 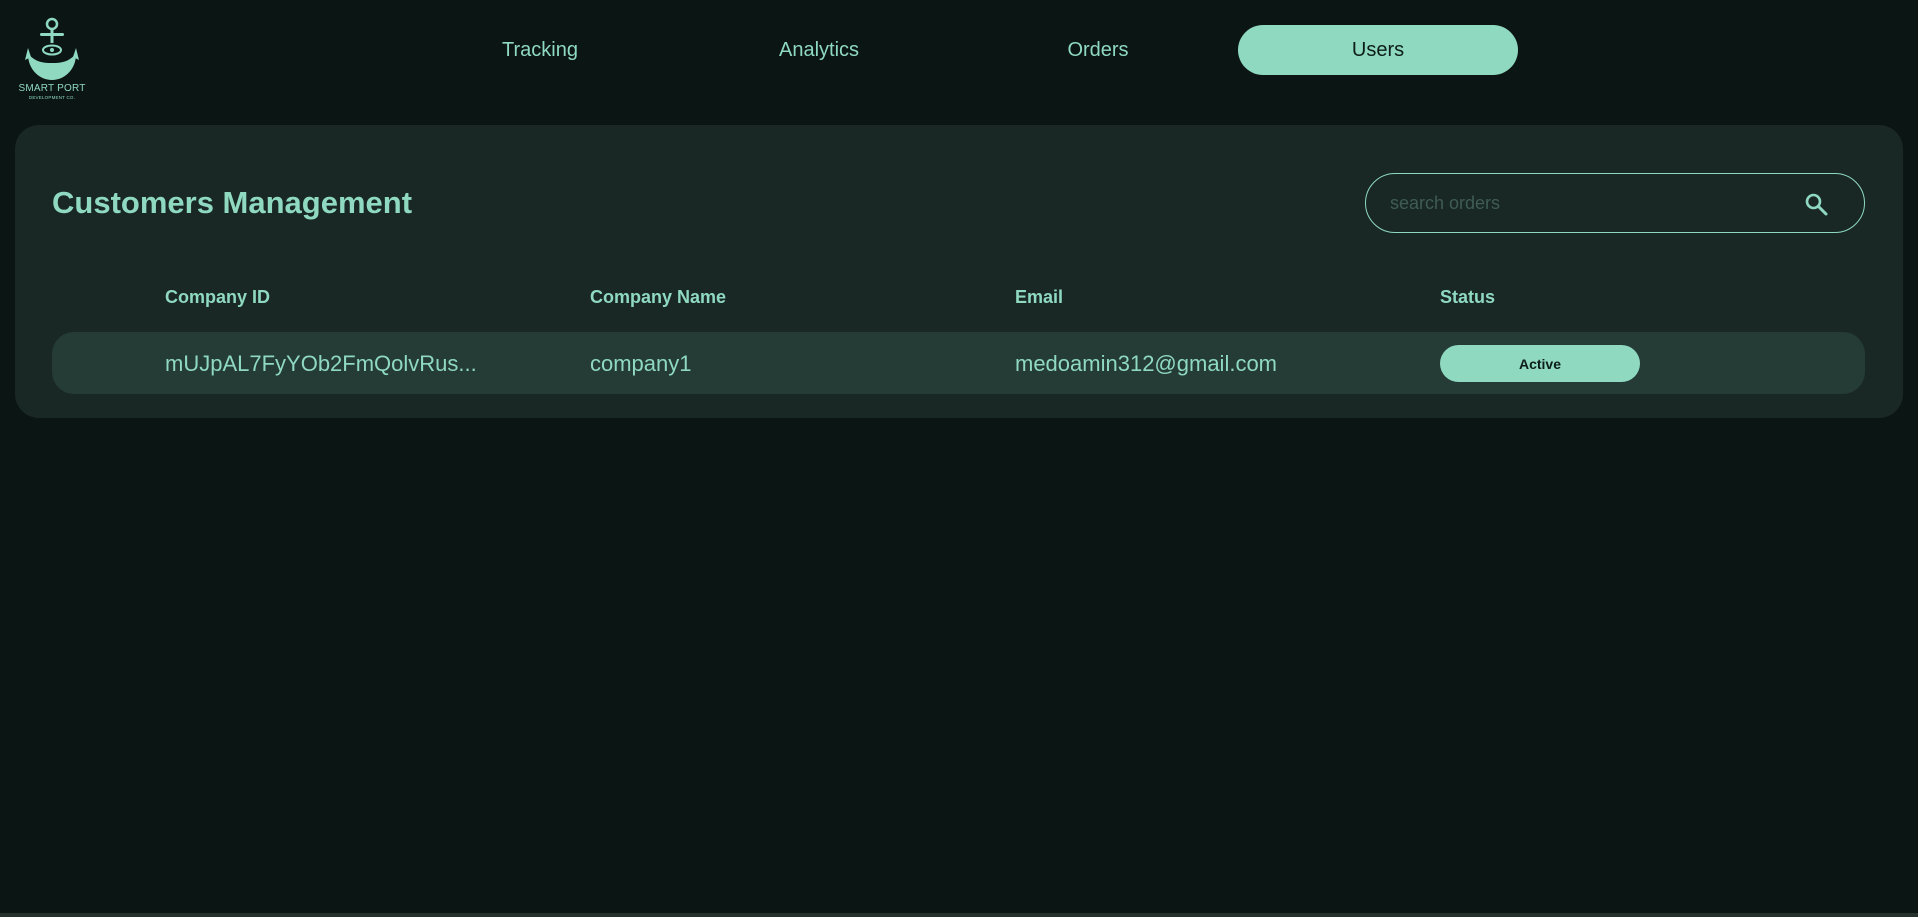 What do you see at coordinates (1146, 363) in the screenshot?
I see `cell-email: medoamin312@gmail.com` at bounding box center [1146, 363].